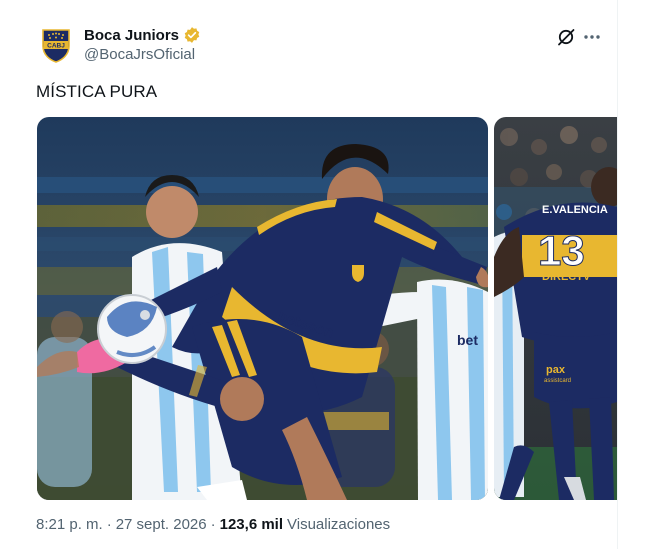  I want to click on author-handle: @BocaJrsOficial, so click(139, 54).